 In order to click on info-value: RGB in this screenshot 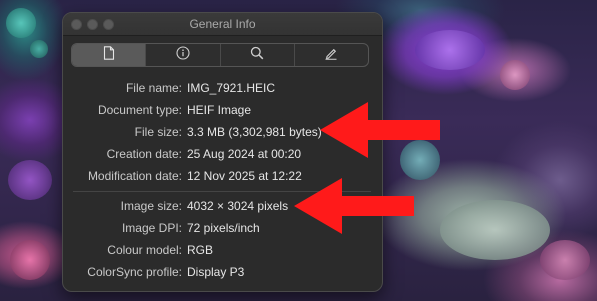, I will do `click(200, 250)`.